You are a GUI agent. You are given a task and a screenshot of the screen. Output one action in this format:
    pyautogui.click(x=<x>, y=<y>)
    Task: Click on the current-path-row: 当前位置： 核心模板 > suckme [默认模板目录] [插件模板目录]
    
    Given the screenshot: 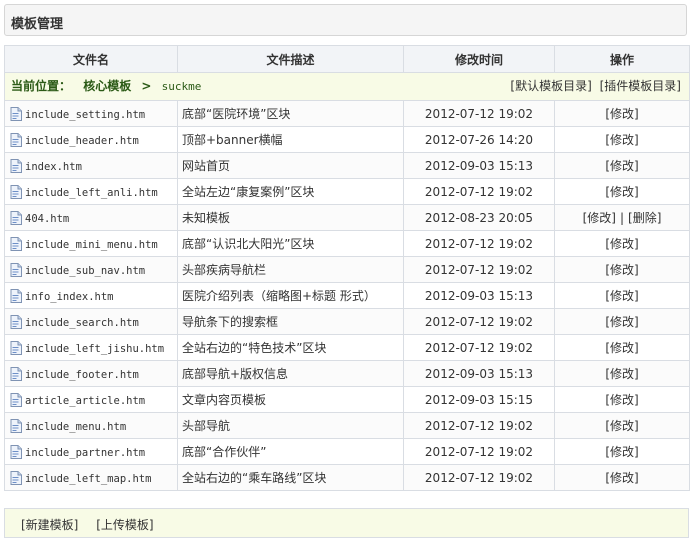 What is the action you would take?
    pyautogui.click(x=347, y=86)
    